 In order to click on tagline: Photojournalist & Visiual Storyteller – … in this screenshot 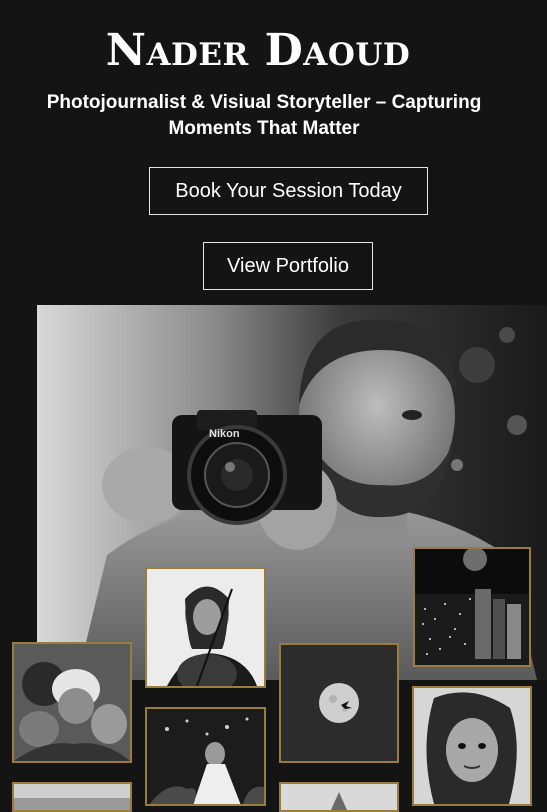, I will do `click(264, 115)`.